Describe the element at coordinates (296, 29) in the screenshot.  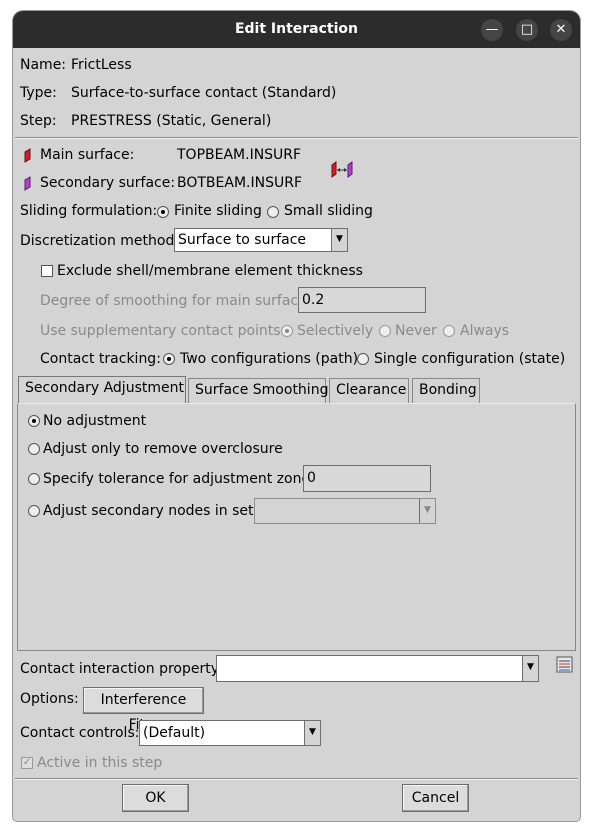
I see `title-bar: Edit Interaction — □ ✕` at that location.